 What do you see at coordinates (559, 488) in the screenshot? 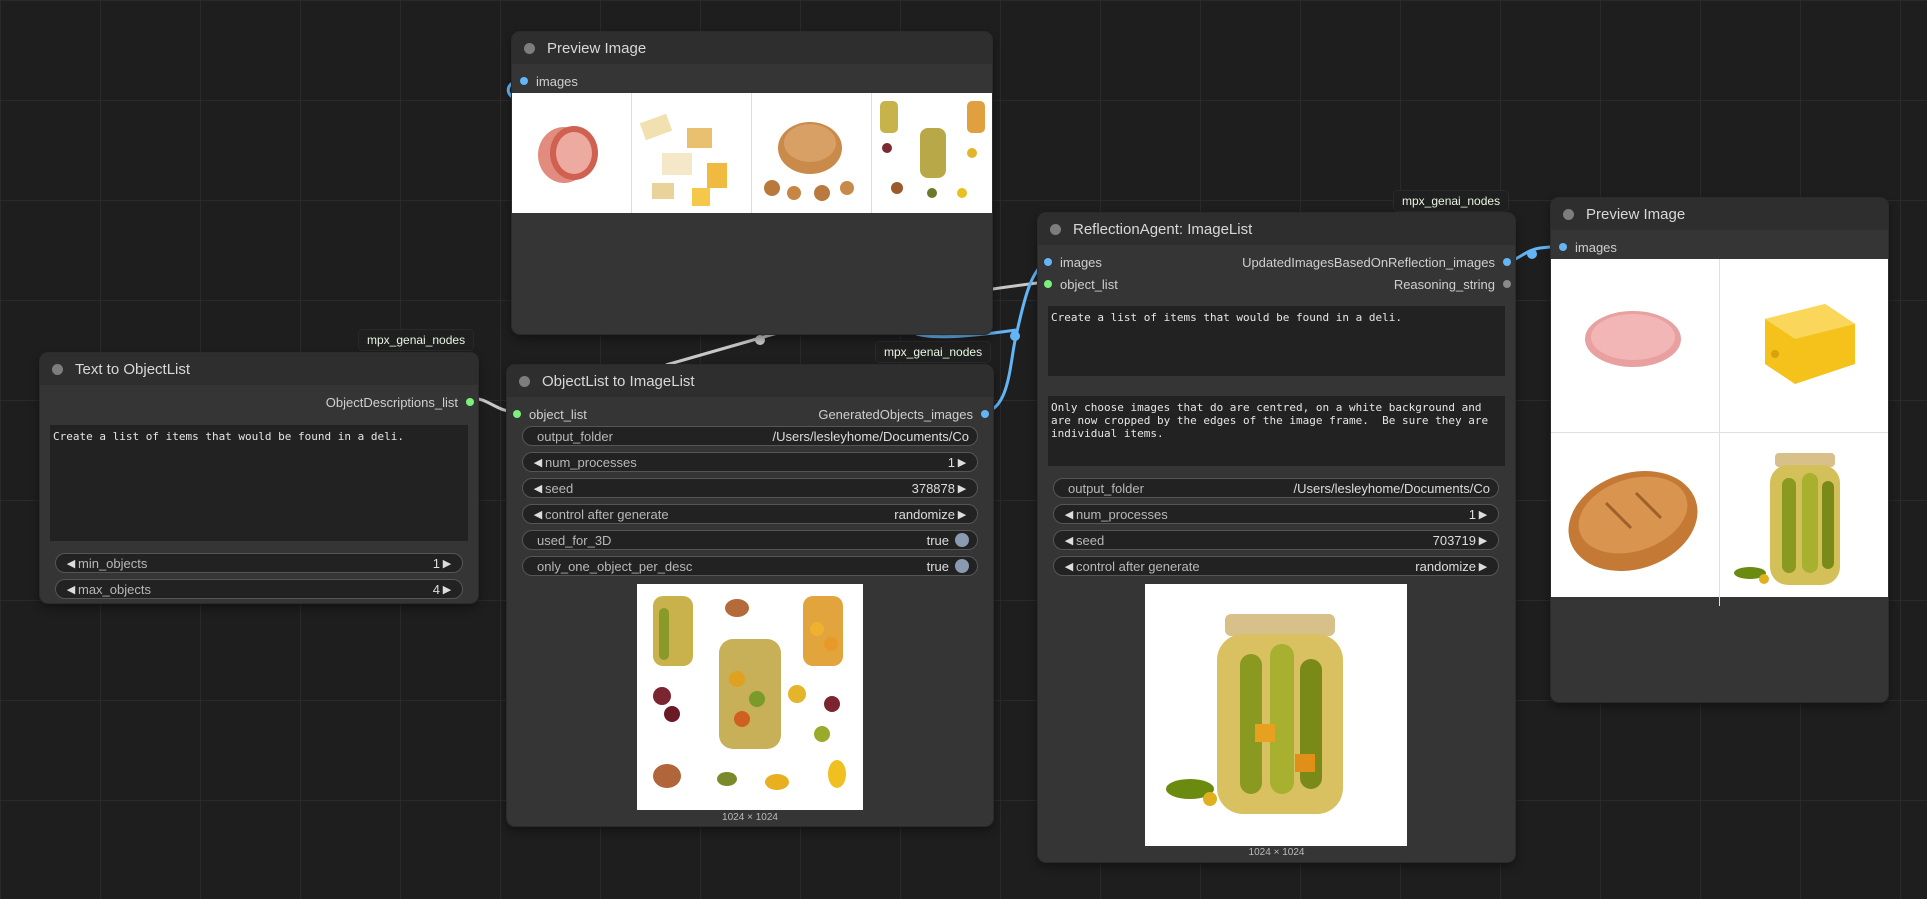
I see `widget-label: seed` at bounding box center [559, 488].